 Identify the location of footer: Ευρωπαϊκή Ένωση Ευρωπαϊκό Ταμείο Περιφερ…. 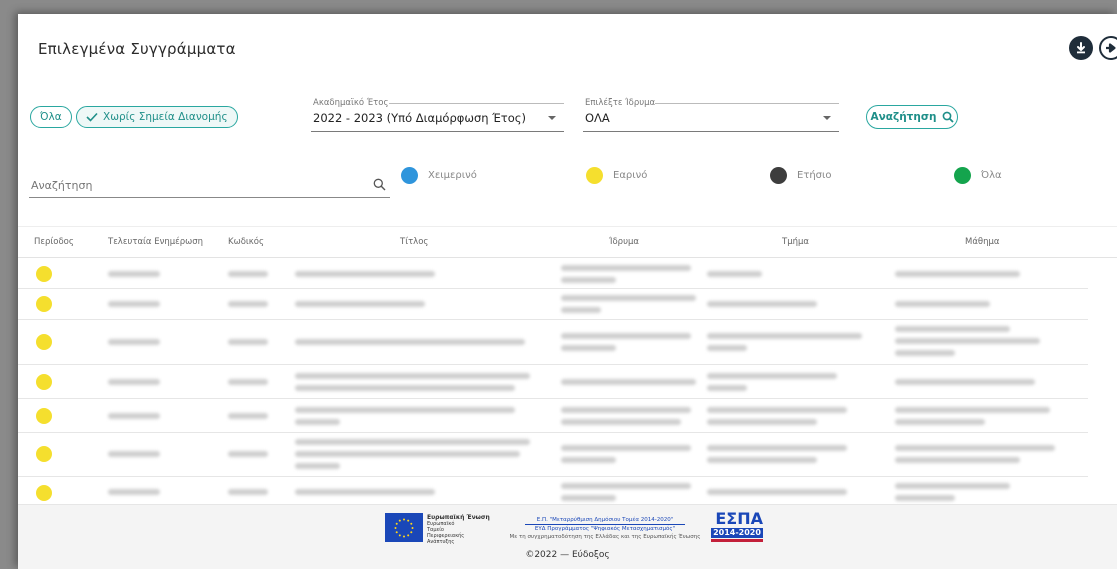
(567, 536).